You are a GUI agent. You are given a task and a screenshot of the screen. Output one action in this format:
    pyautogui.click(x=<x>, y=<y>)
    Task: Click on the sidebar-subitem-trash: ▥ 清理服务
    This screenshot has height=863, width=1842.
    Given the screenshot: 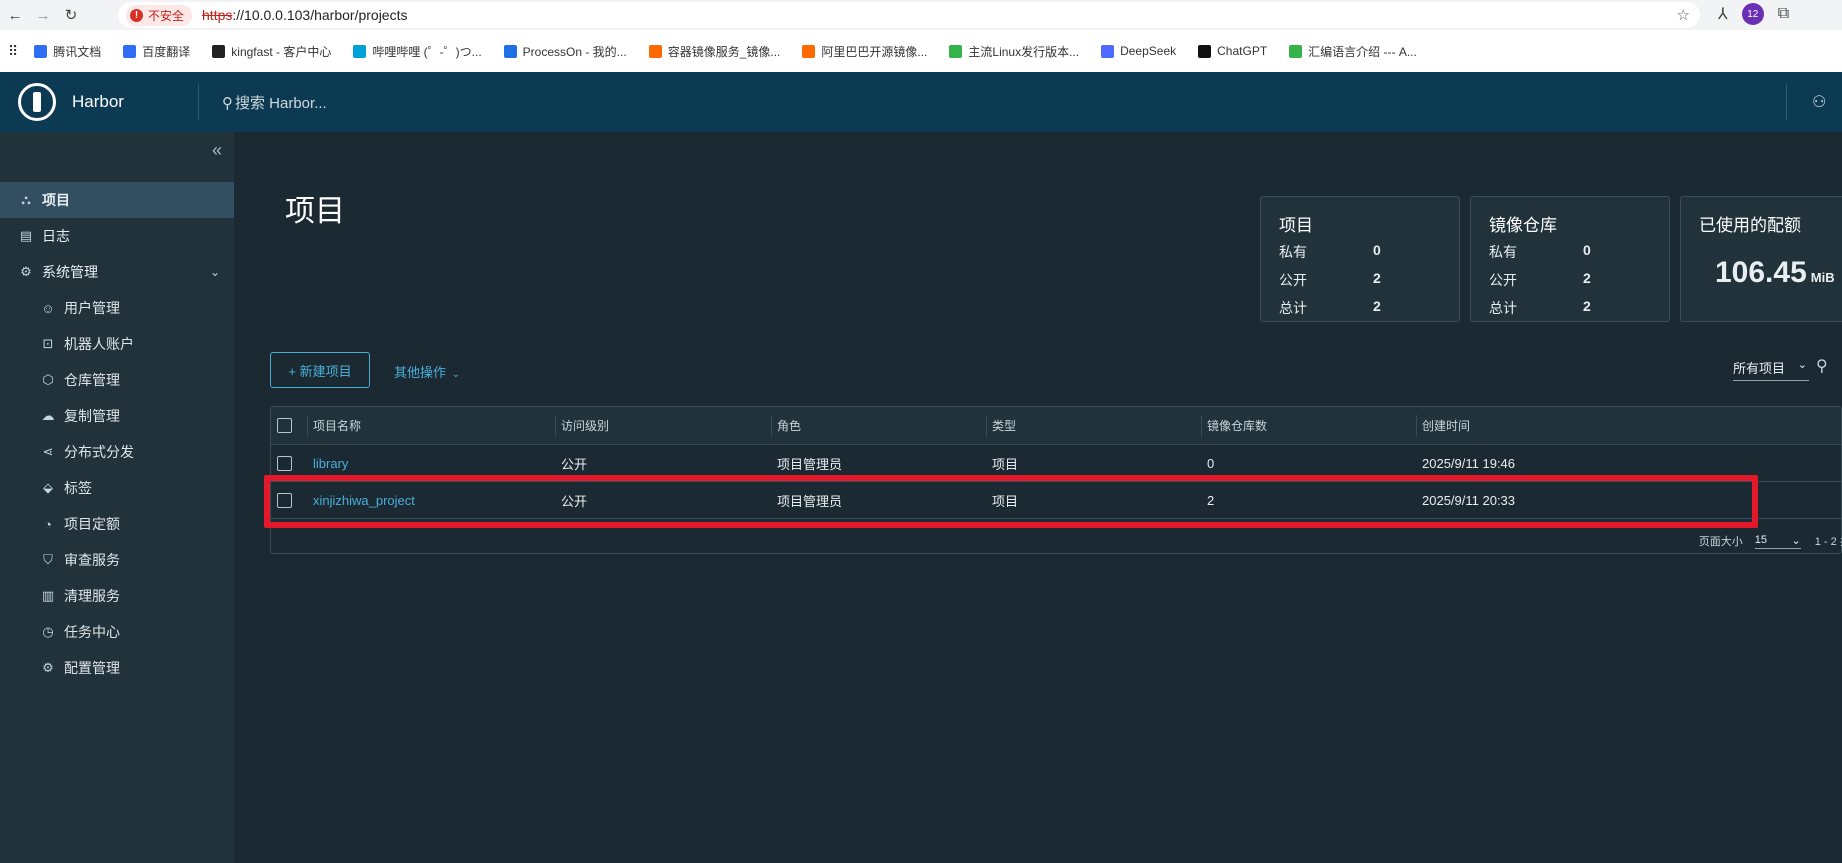 What is the action you would take?
    pyautogui.click(x=117, y=596)
    